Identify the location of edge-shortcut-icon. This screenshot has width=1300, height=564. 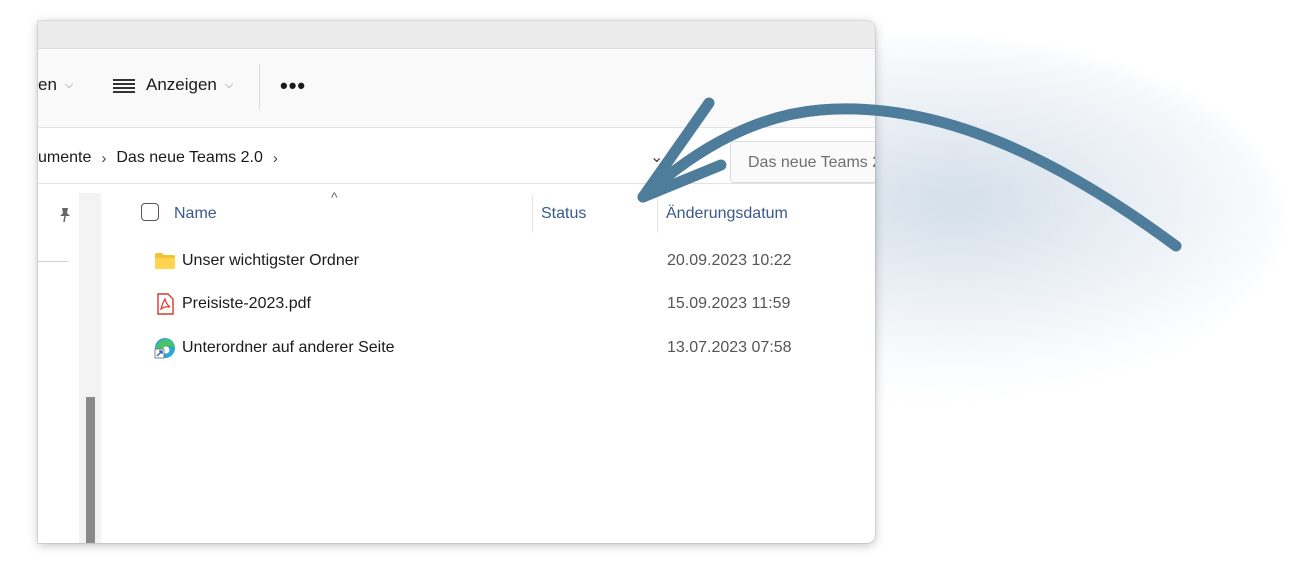
(164, 348).